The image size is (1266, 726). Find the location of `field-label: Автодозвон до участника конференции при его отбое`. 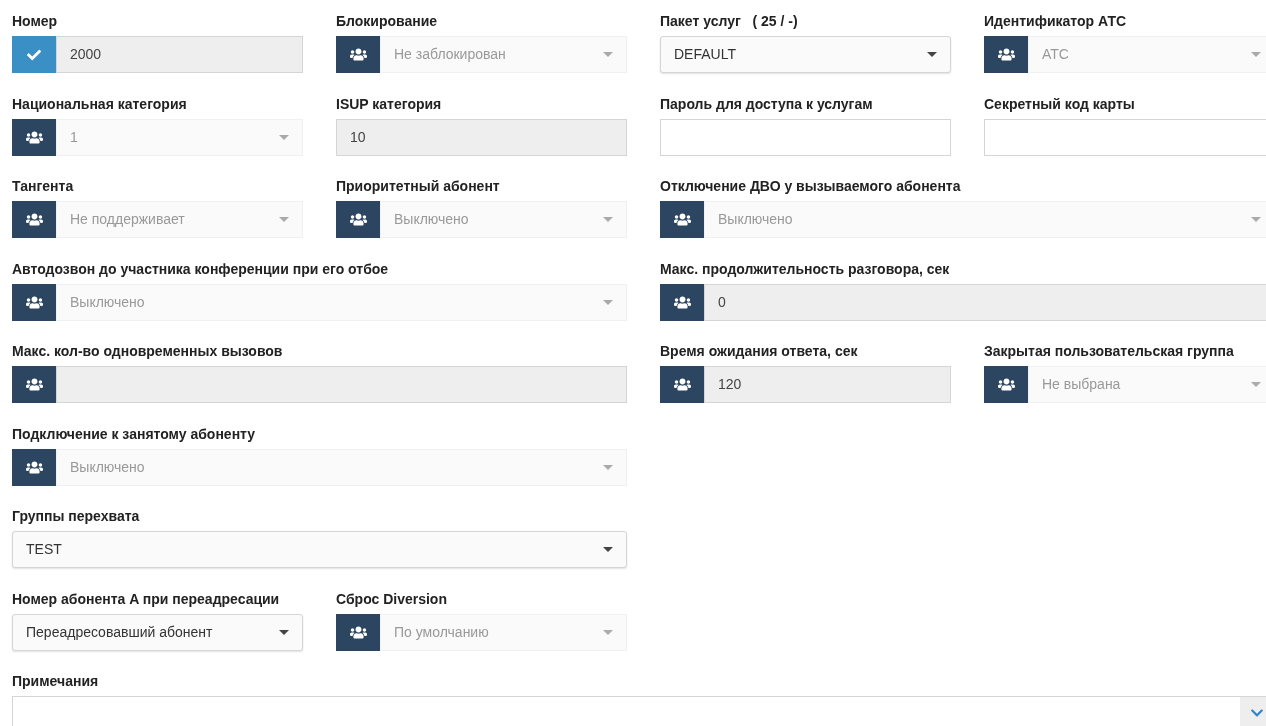

field-label: Автодозвон до участника конференции при его отбое is located at coordinates (201, 269).